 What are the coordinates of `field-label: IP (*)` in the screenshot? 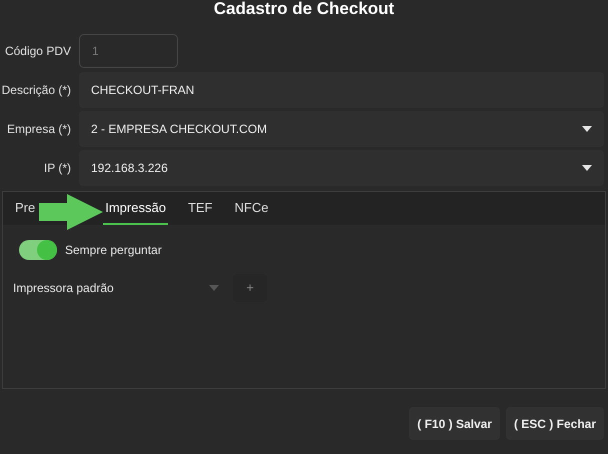 It's located at (57, 168).